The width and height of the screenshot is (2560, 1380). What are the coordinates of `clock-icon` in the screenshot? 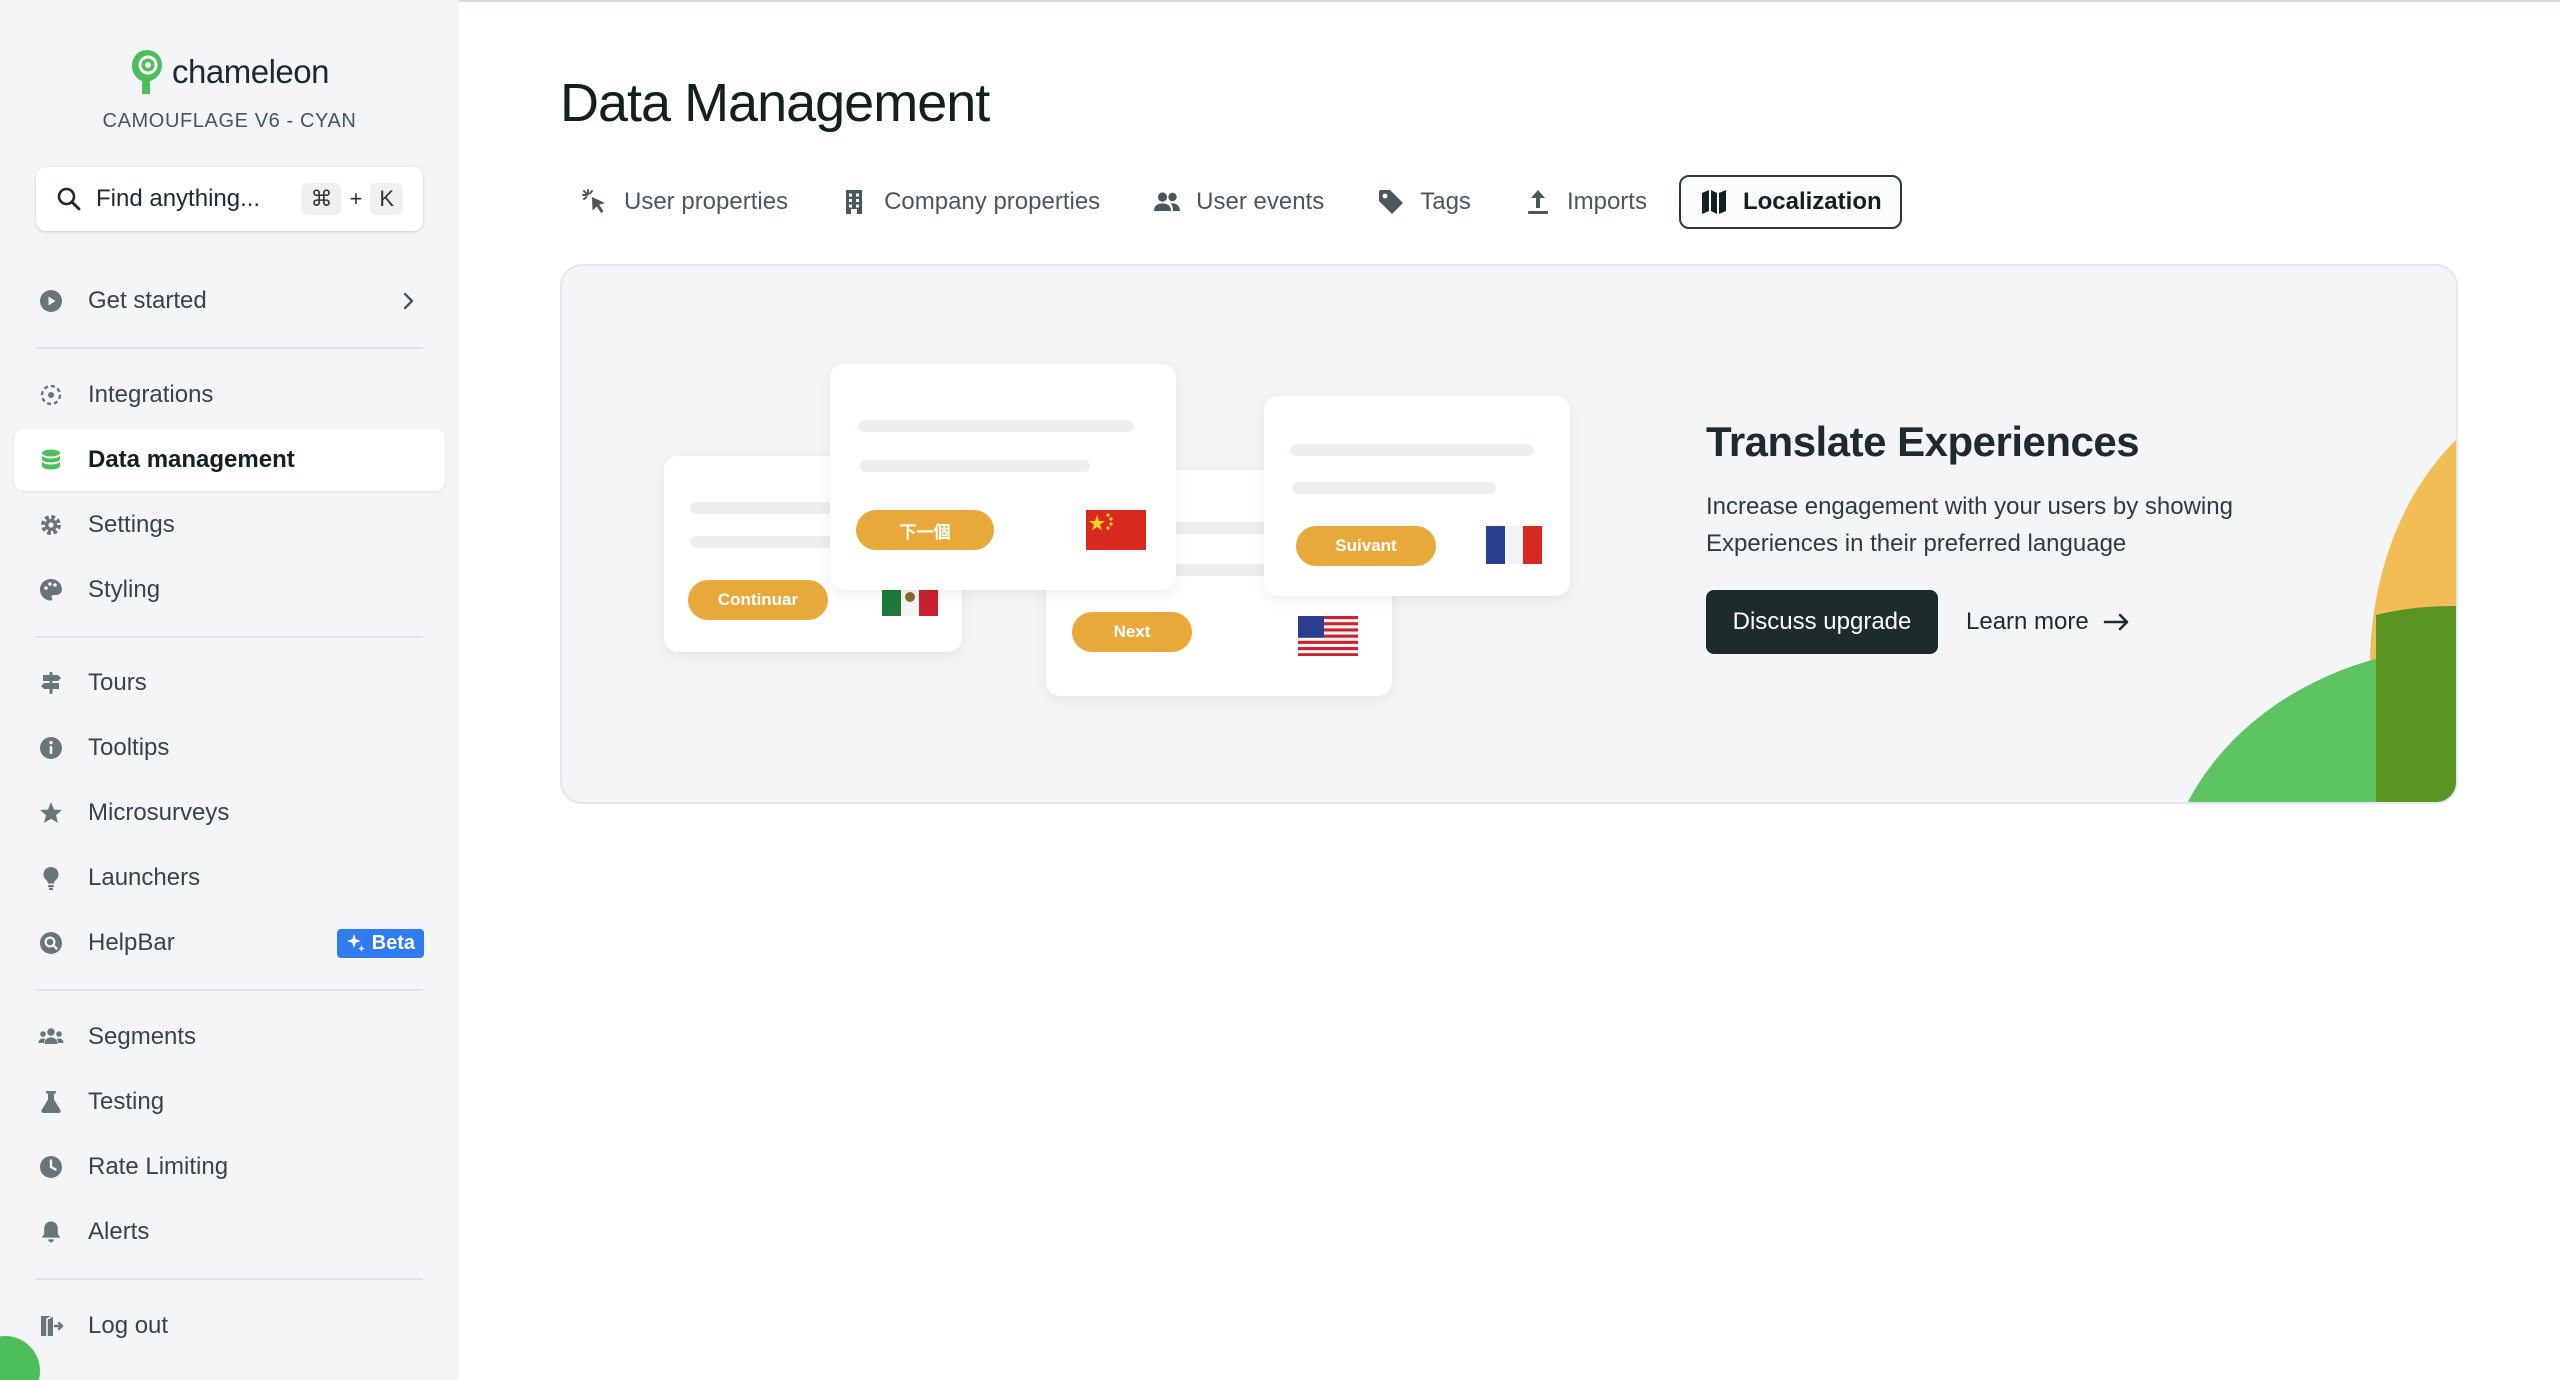 It's located at (51, 1167).